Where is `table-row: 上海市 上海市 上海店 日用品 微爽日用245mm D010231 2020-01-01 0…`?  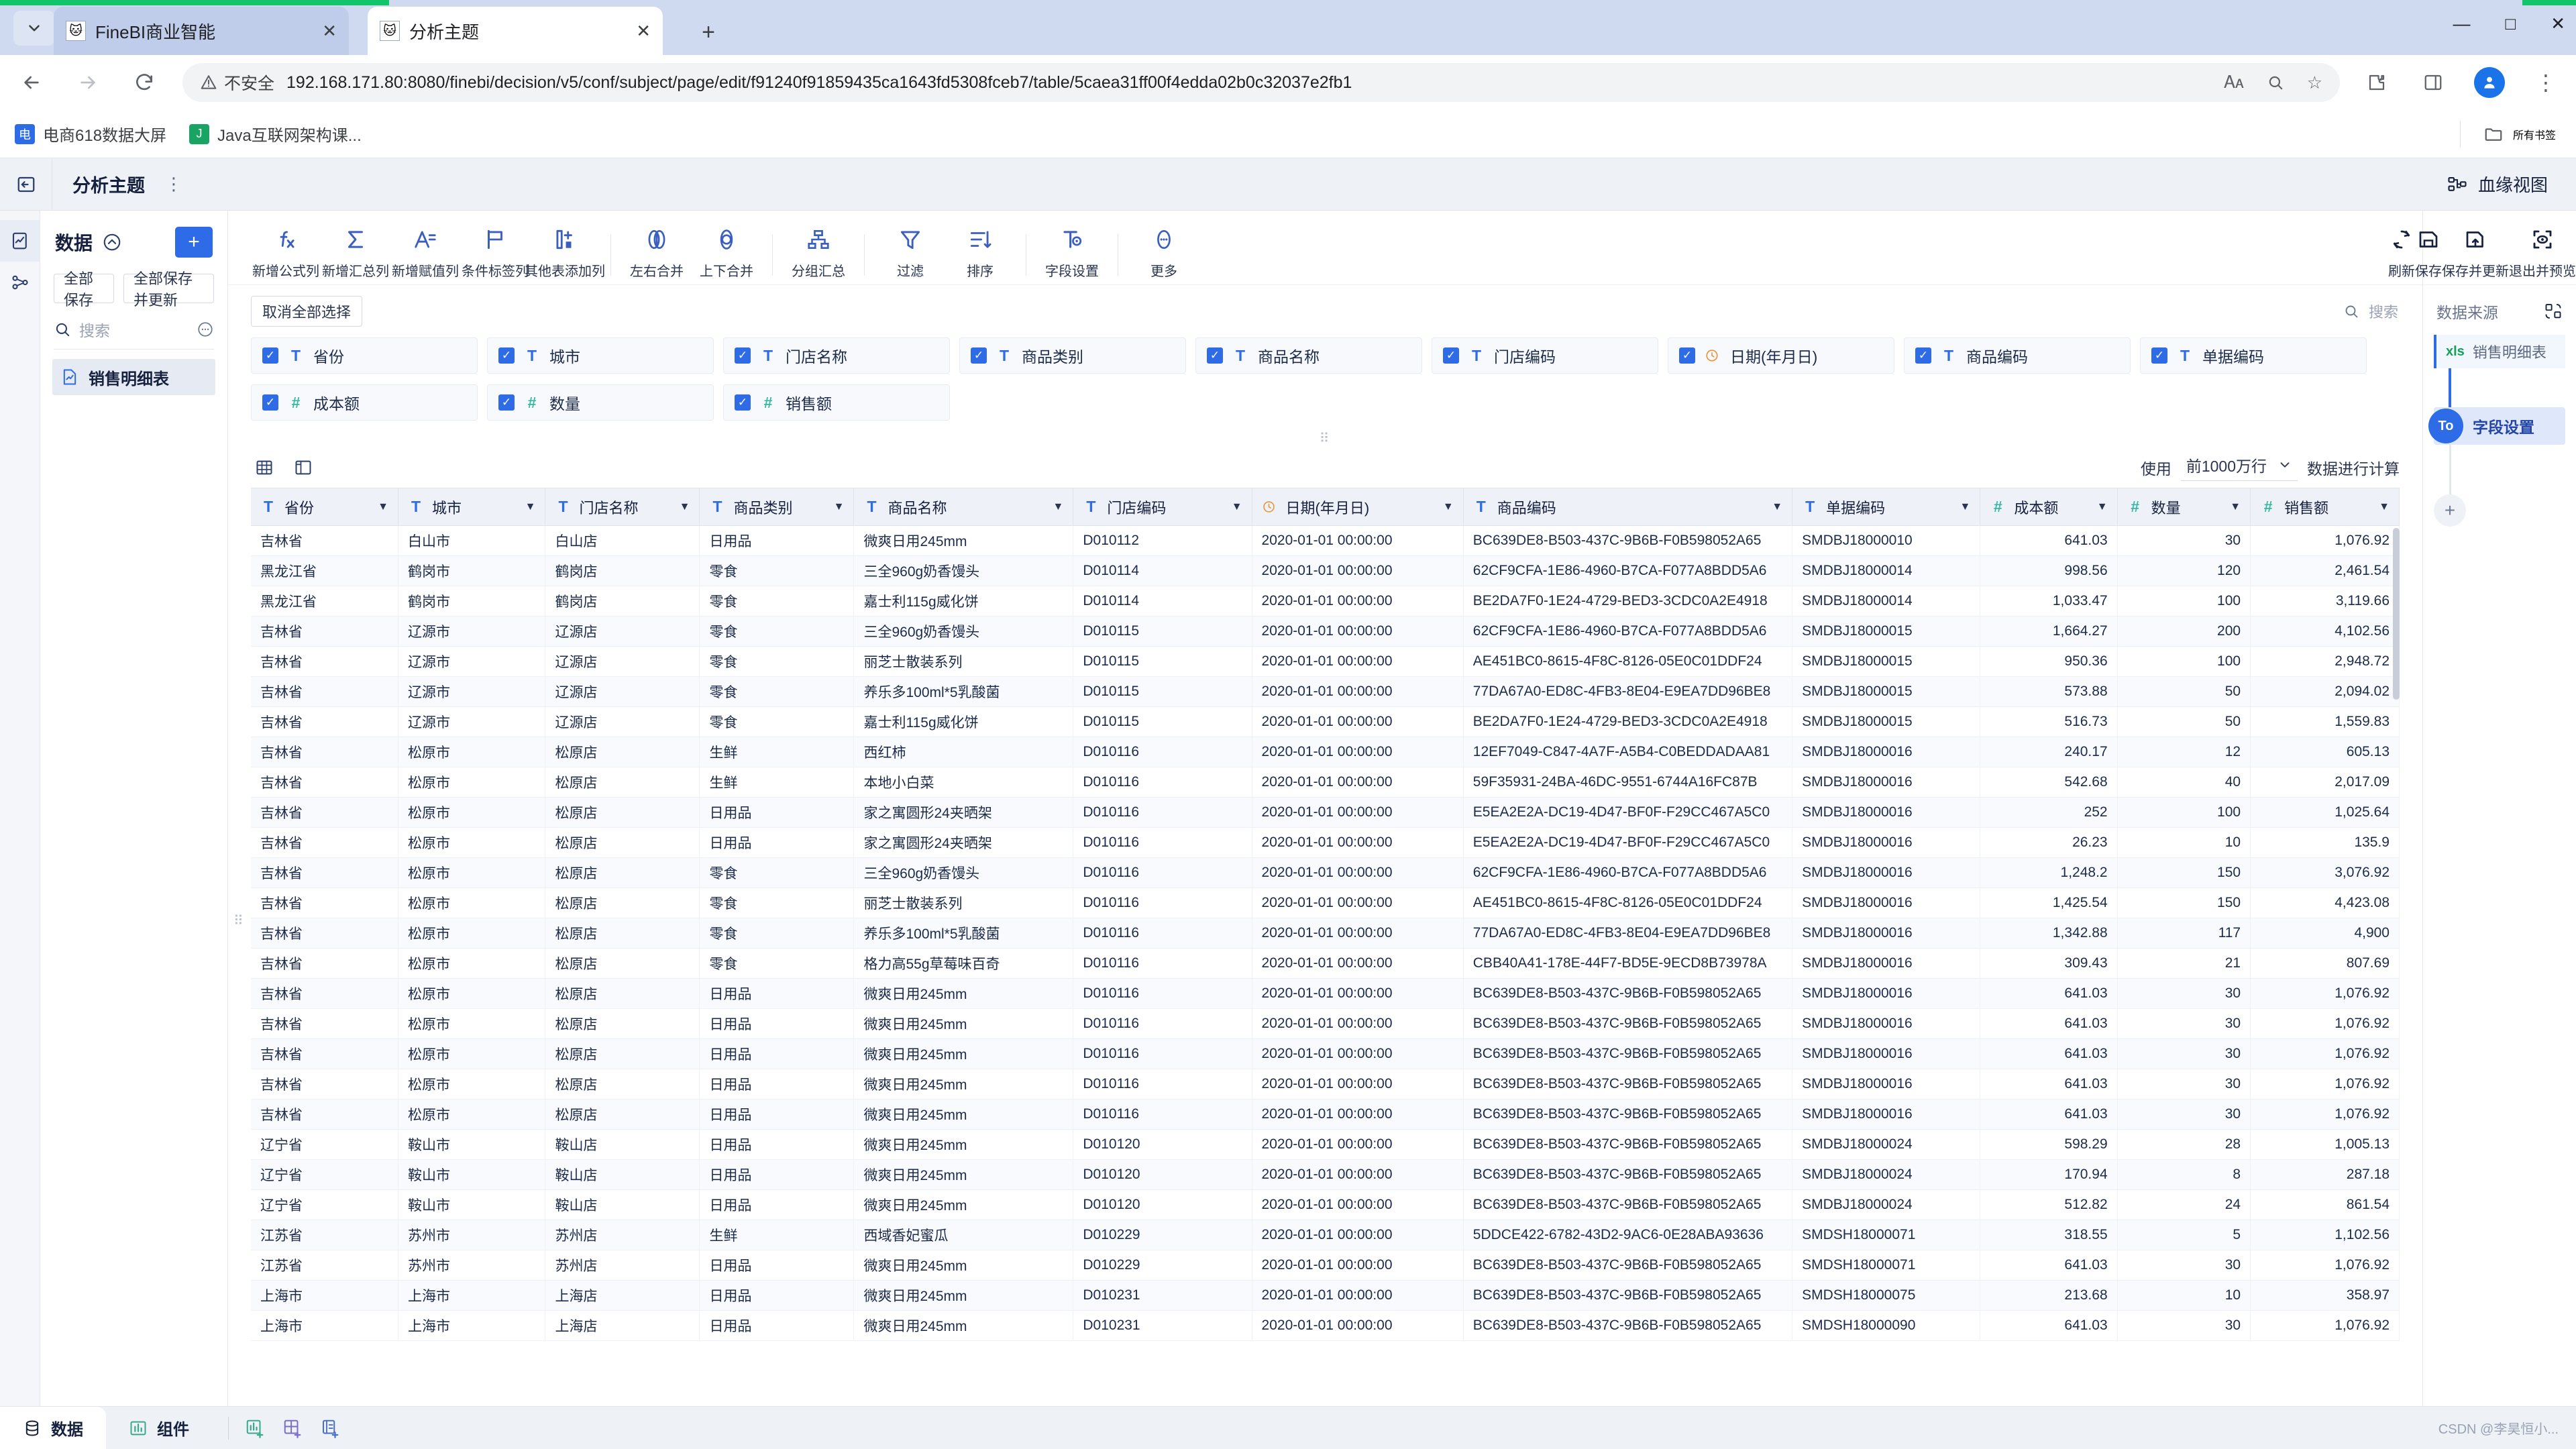
table-row: 上海市 上海市 上海店 日用品 微爽日用245mm D010231 2020-01-01 0… is located at coordinates (1325, 1295).